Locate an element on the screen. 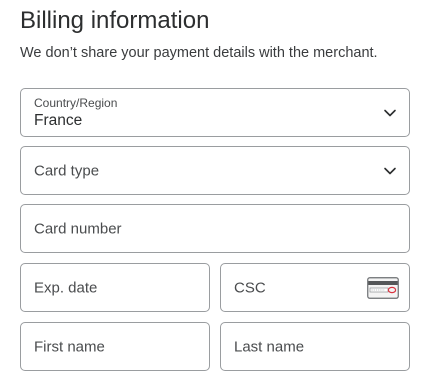  card-number-field: Card number is located at coordinates (215, 228).